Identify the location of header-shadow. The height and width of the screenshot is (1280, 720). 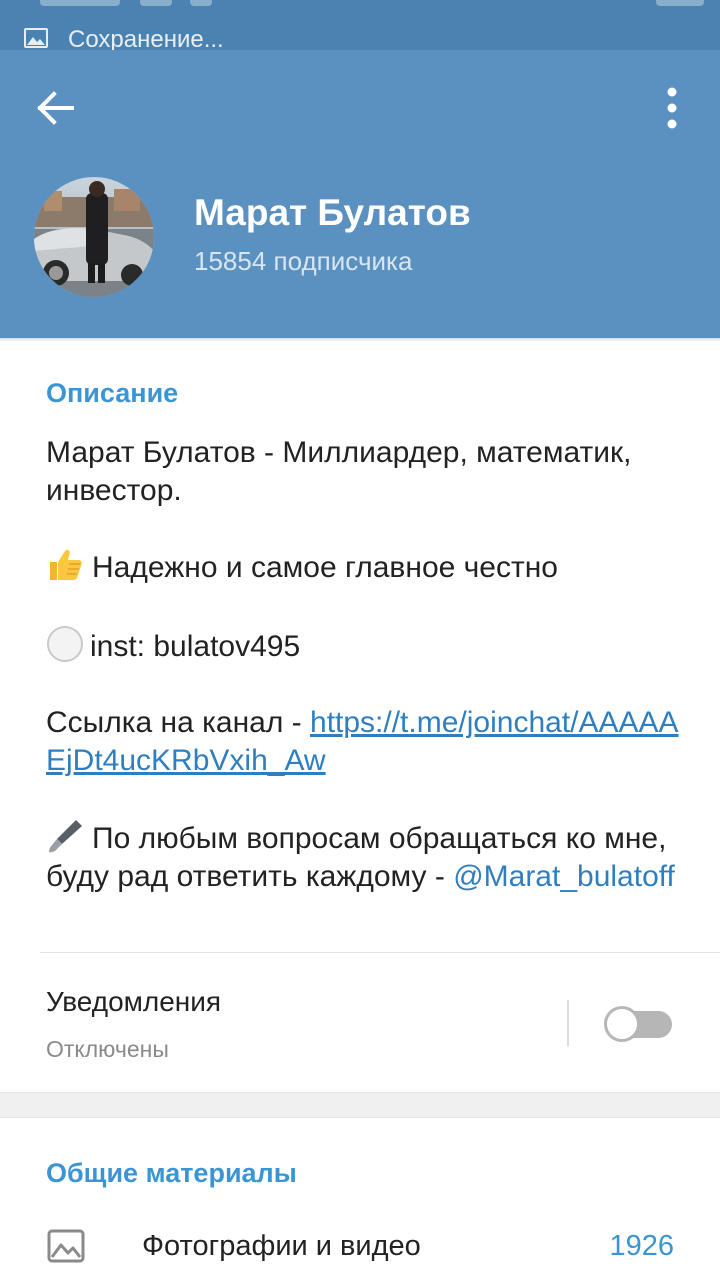
(360, 340).